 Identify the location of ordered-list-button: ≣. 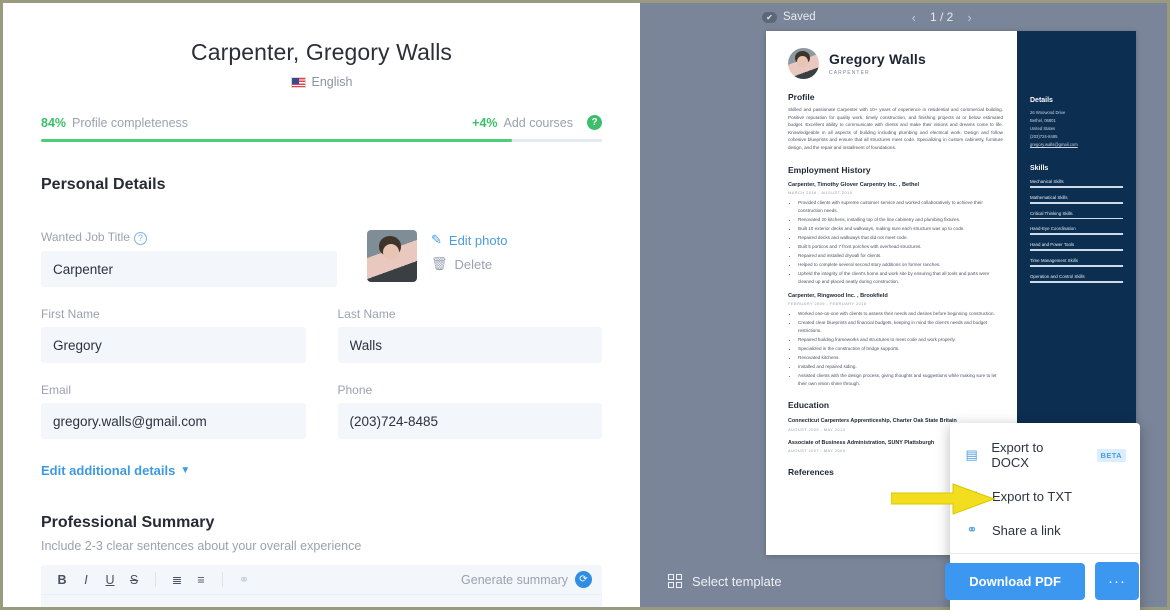
(177, 579).